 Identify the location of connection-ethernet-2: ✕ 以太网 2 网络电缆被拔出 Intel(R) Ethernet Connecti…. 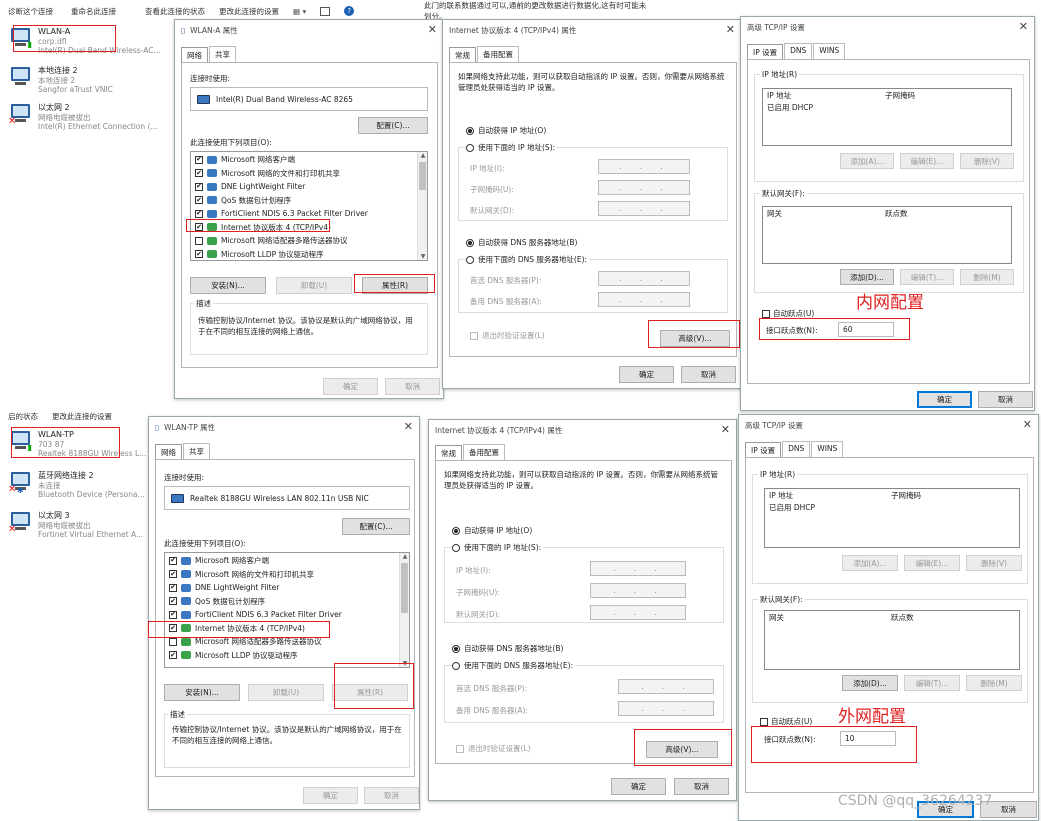
(83, 117).